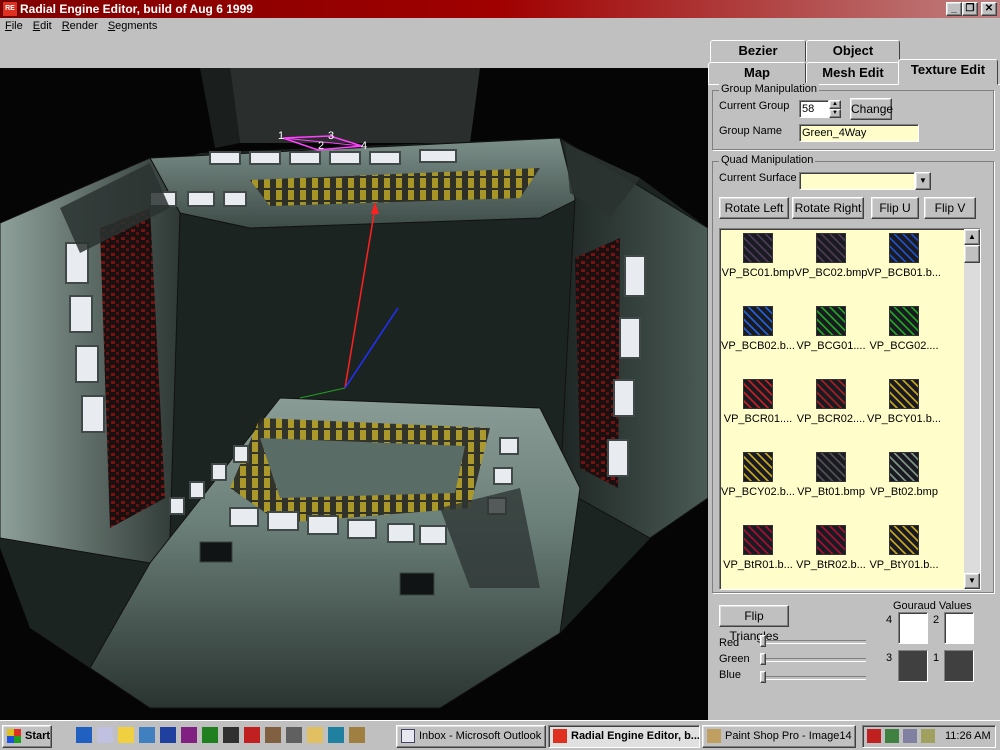 This screenshot has width=1000, height=750. I want to click on clock: 11:26 AM, so click(968, 736).